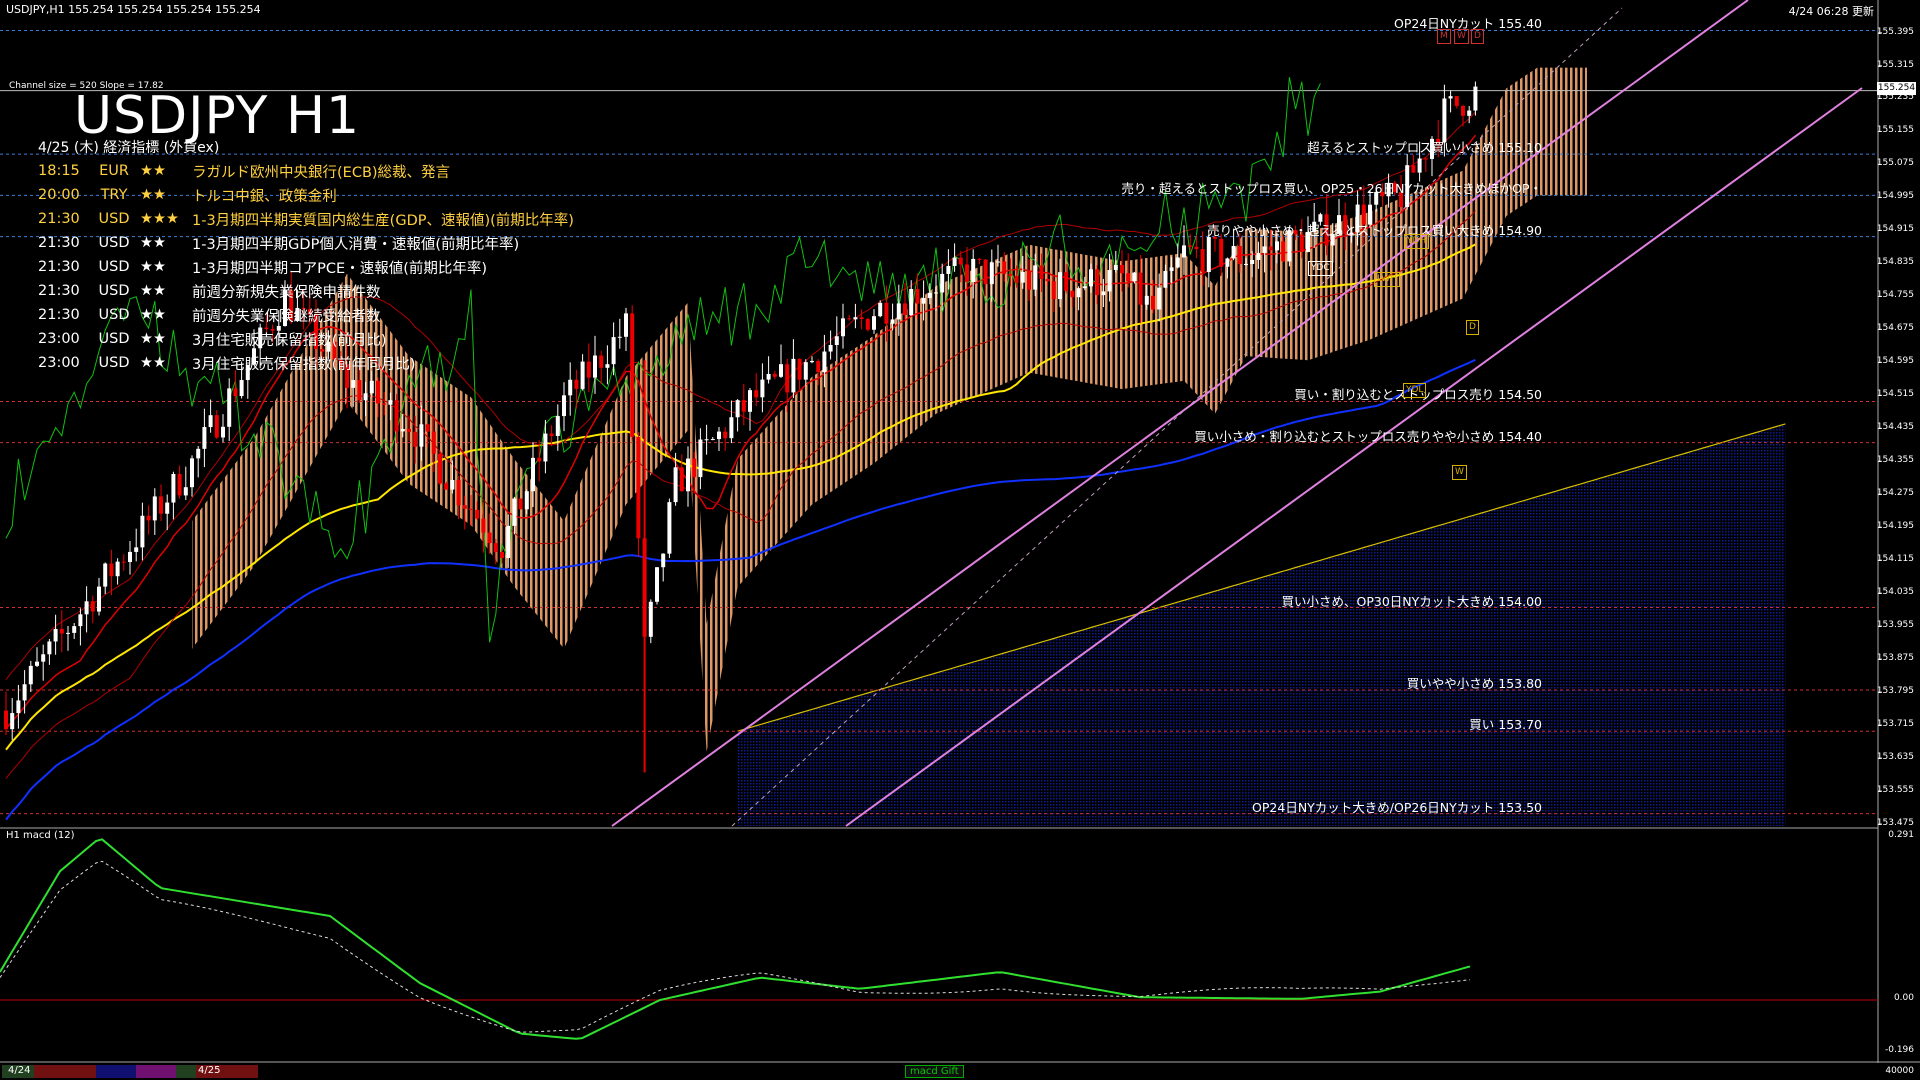 The height and width of the screenshot is (1080, 1920). I want to click on event-row: 20:00 TRY ★★ トルコ中銀、政策金利, so click(306, 195).